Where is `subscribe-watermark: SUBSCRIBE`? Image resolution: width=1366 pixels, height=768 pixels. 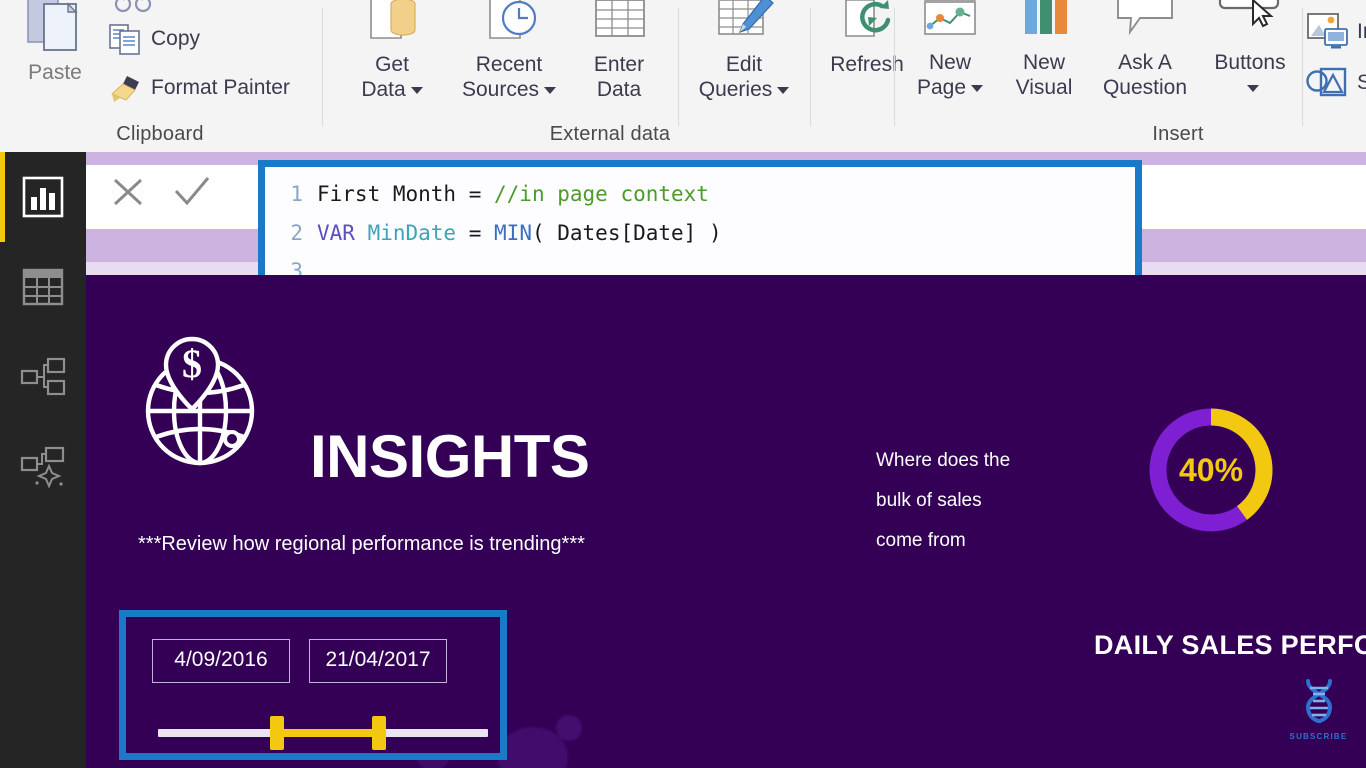 subscribe-watermark: SUBSCRIBE is located at coordinates (1318, 708).